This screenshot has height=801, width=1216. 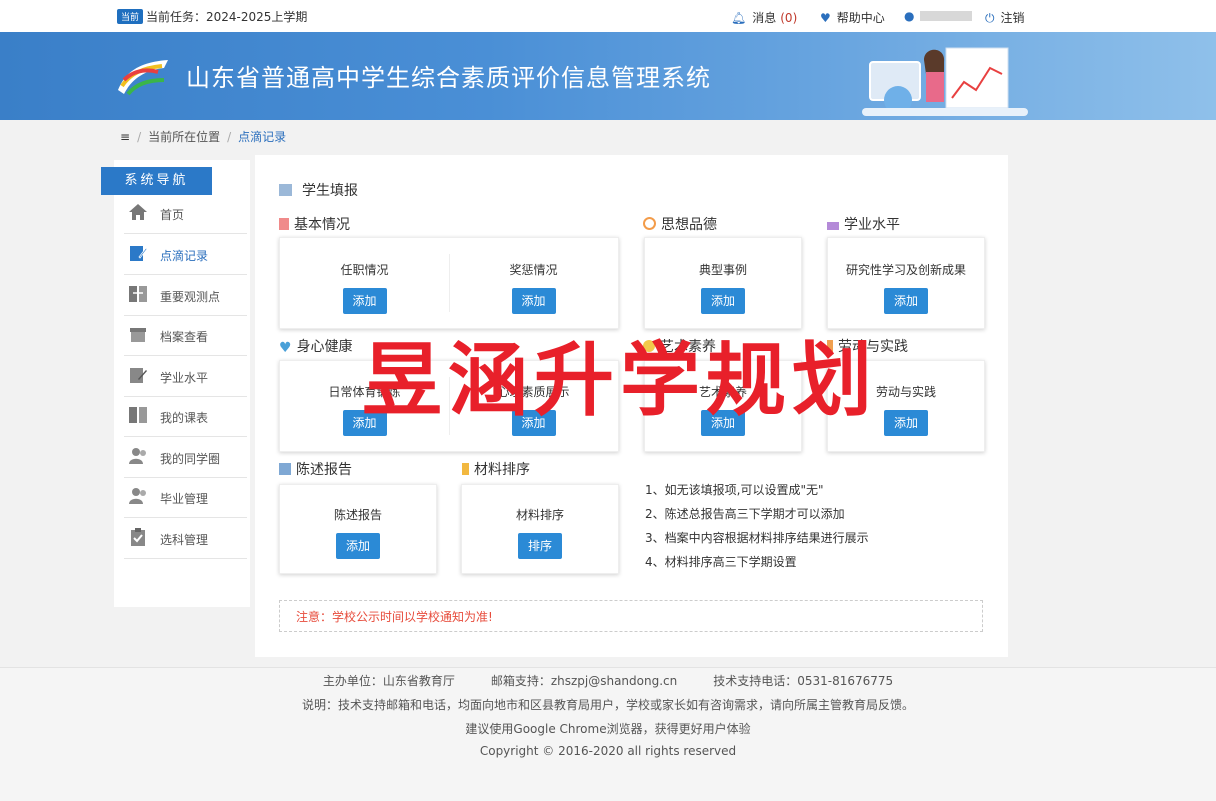 What do you see at coordinates (184, 137) in the screenshot?
I see `breadcrumb-location: 当前所在位置` at bounding box center [184, 137].